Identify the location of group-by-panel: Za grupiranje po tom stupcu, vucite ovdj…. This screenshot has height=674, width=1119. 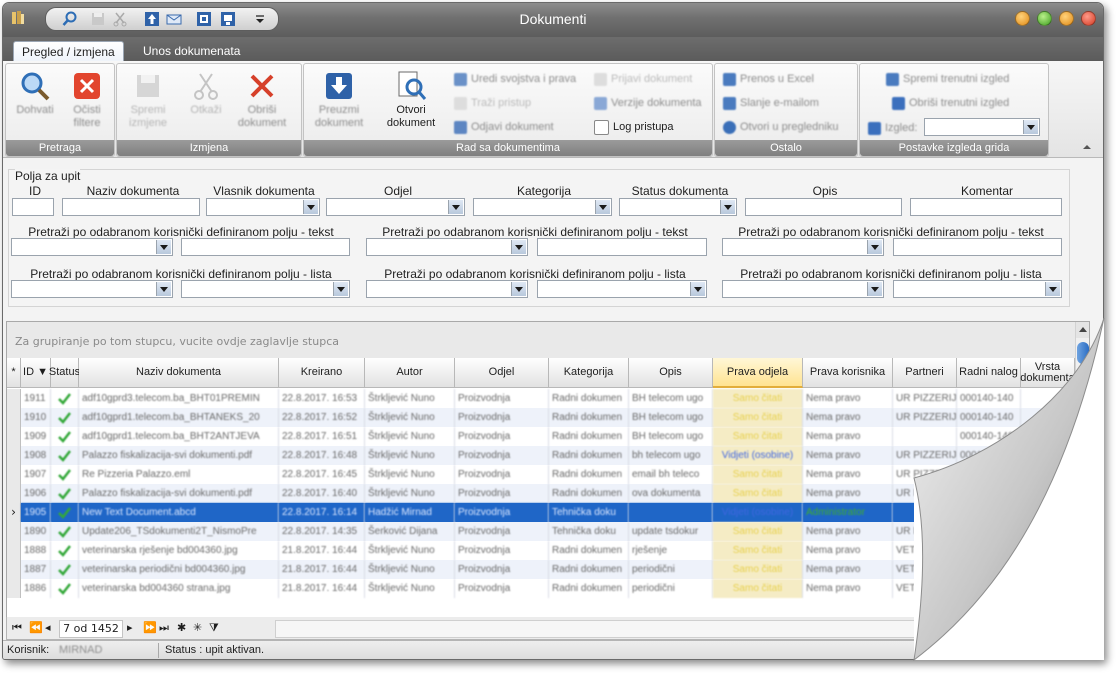
(548, 340).